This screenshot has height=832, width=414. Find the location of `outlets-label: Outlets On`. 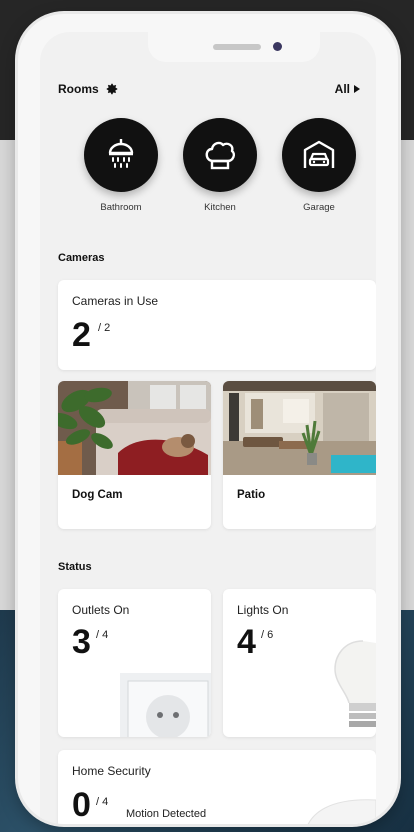

outlets-label: Outlets On is located at coordinates (101, 610).